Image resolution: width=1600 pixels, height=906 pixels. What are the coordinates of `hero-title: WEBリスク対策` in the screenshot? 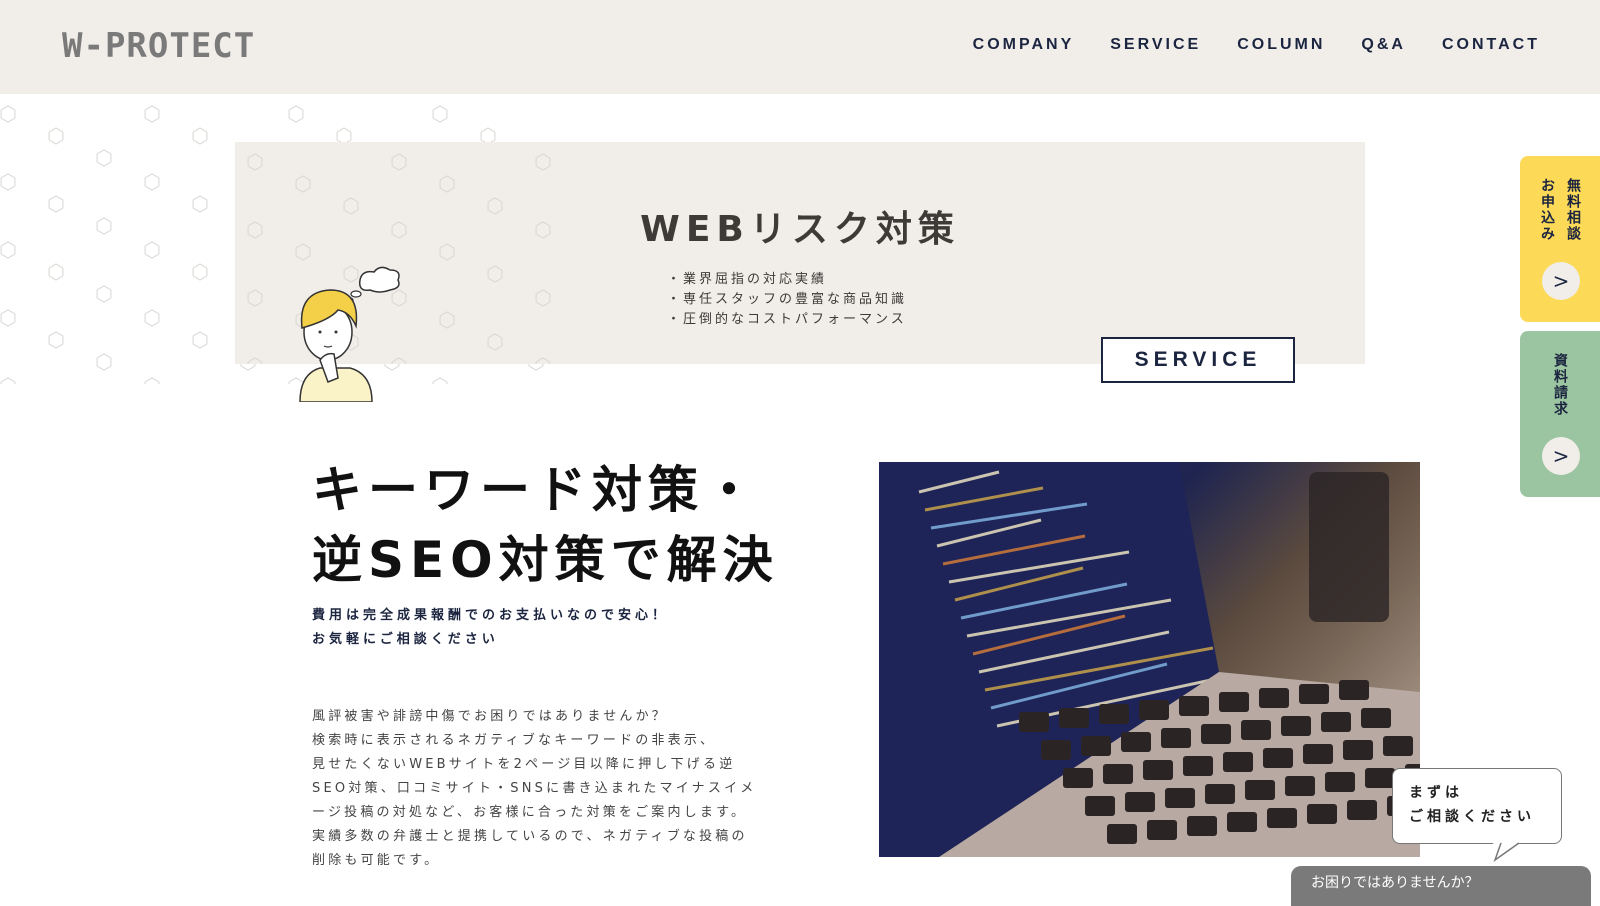 It's located at (800, 229).